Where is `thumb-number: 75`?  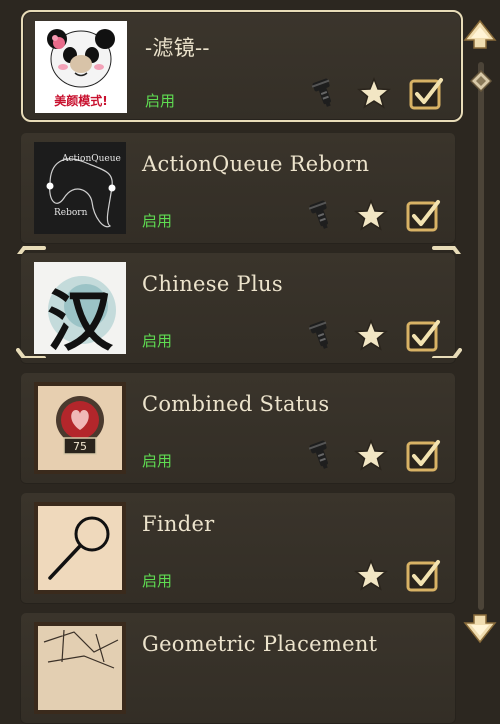
thumb-number: 75 is located at coordinates (80, 446).